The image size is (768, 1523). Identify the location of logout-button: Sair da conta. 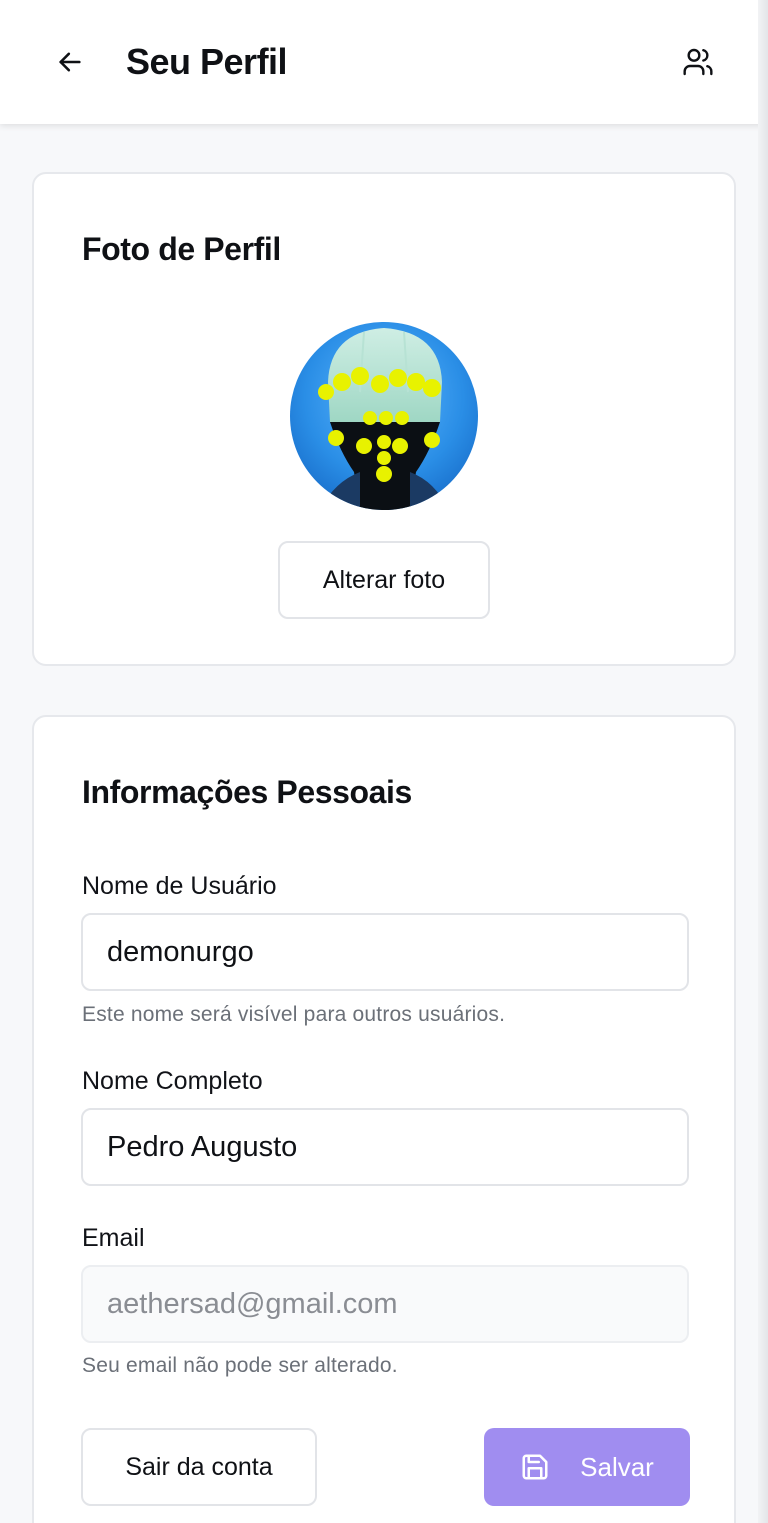
(199, 1467).